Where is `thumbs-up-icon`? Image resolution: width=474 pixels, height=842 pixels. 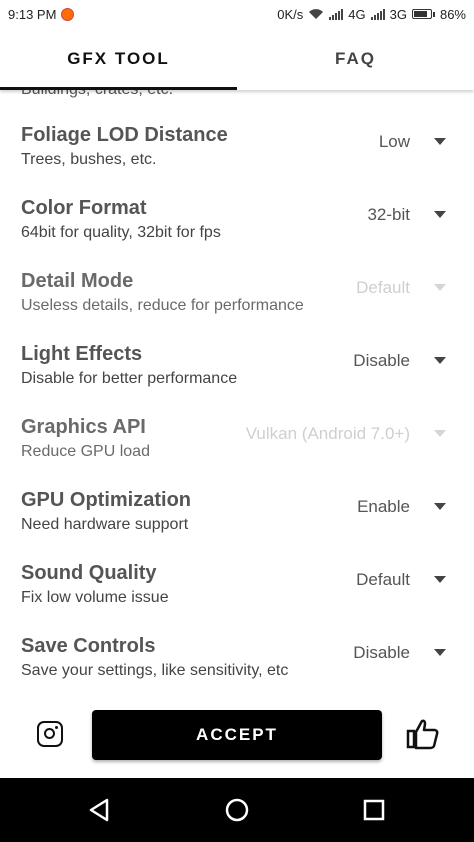 thumbs-up-icon is located at coordinates (423, 734).